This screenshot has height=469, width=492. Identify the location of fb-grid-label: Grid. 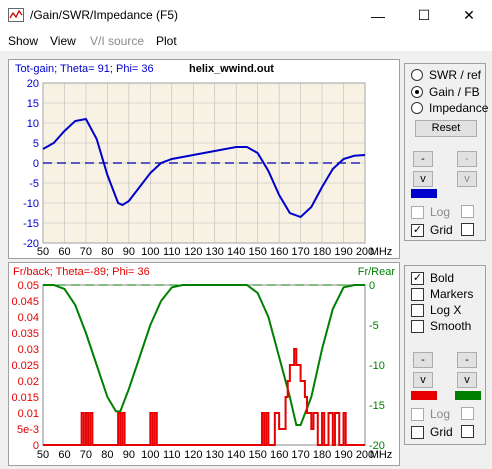
(441, 432).